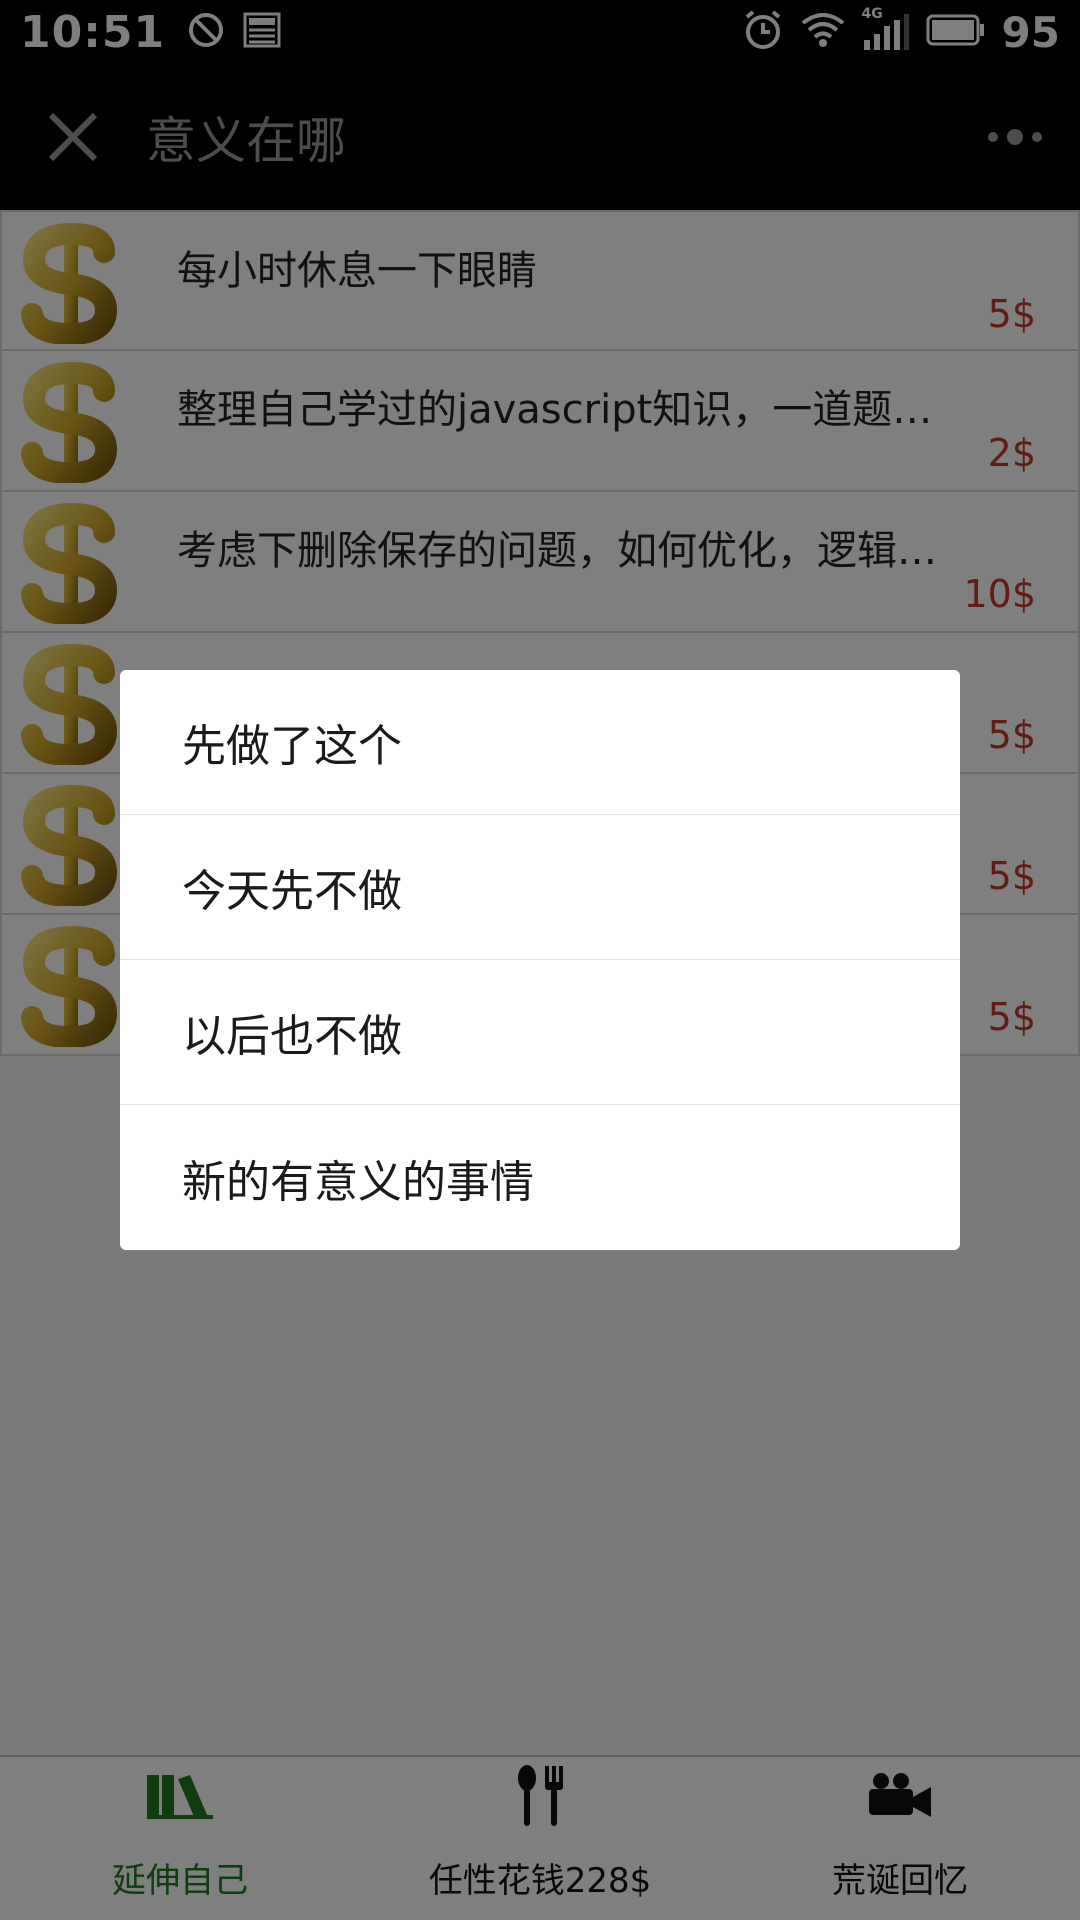 The height and width of the screenshot is (1920, 1080). Describe the element at coordinates (540, 1177) in the screenshot. I see `option-new-meaningful-thing: 新的有意义的事情` at that location.